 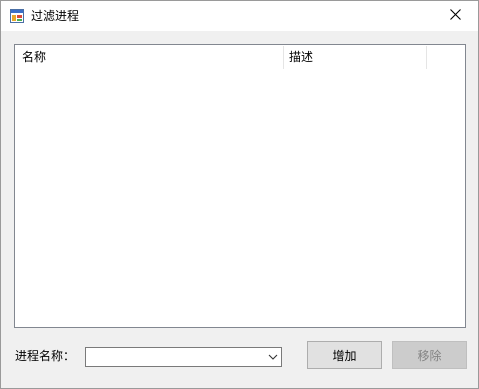 I want to click on process-name-input, so click(x=173, y=356).